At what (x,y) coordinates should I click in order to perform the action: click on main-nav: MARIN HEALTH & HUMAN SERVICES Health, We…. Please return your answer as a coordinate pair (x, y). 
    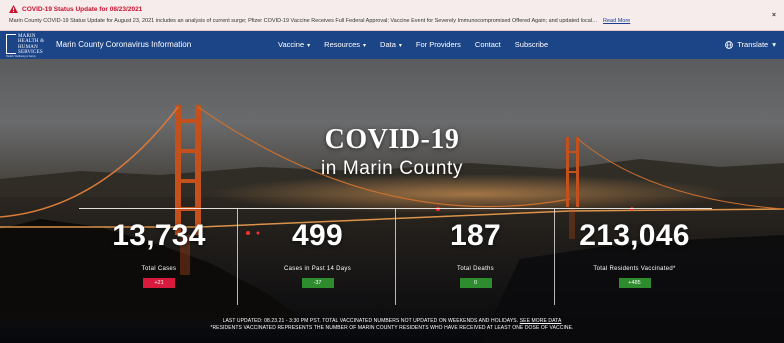
    Looking at the image, I should click on (392, 45).